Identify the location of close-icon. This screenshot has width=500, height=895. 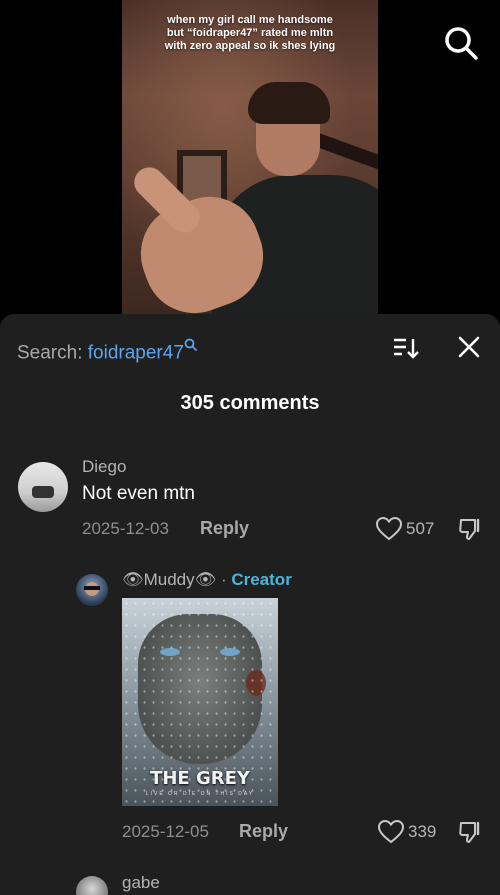
(469, 347).